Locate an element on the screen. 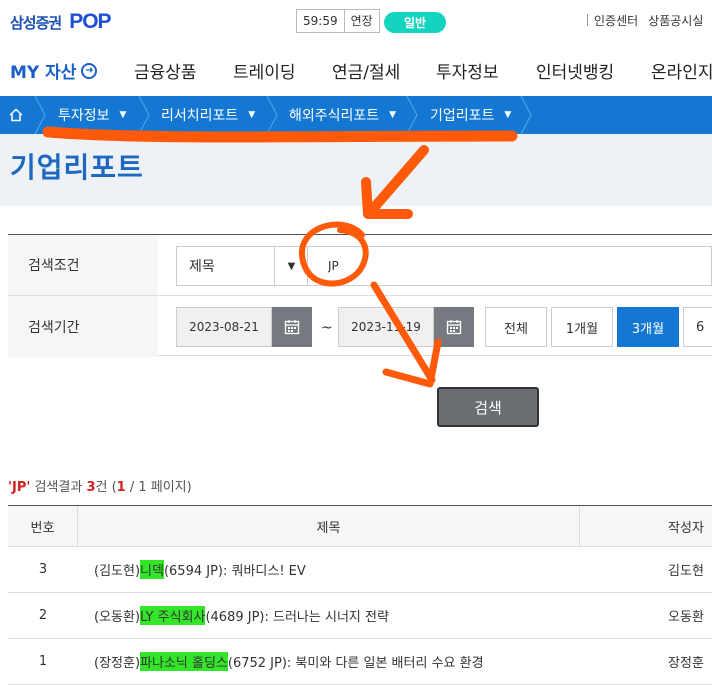  result-count-unit: 건 ( is located at coordinates (106, 487).